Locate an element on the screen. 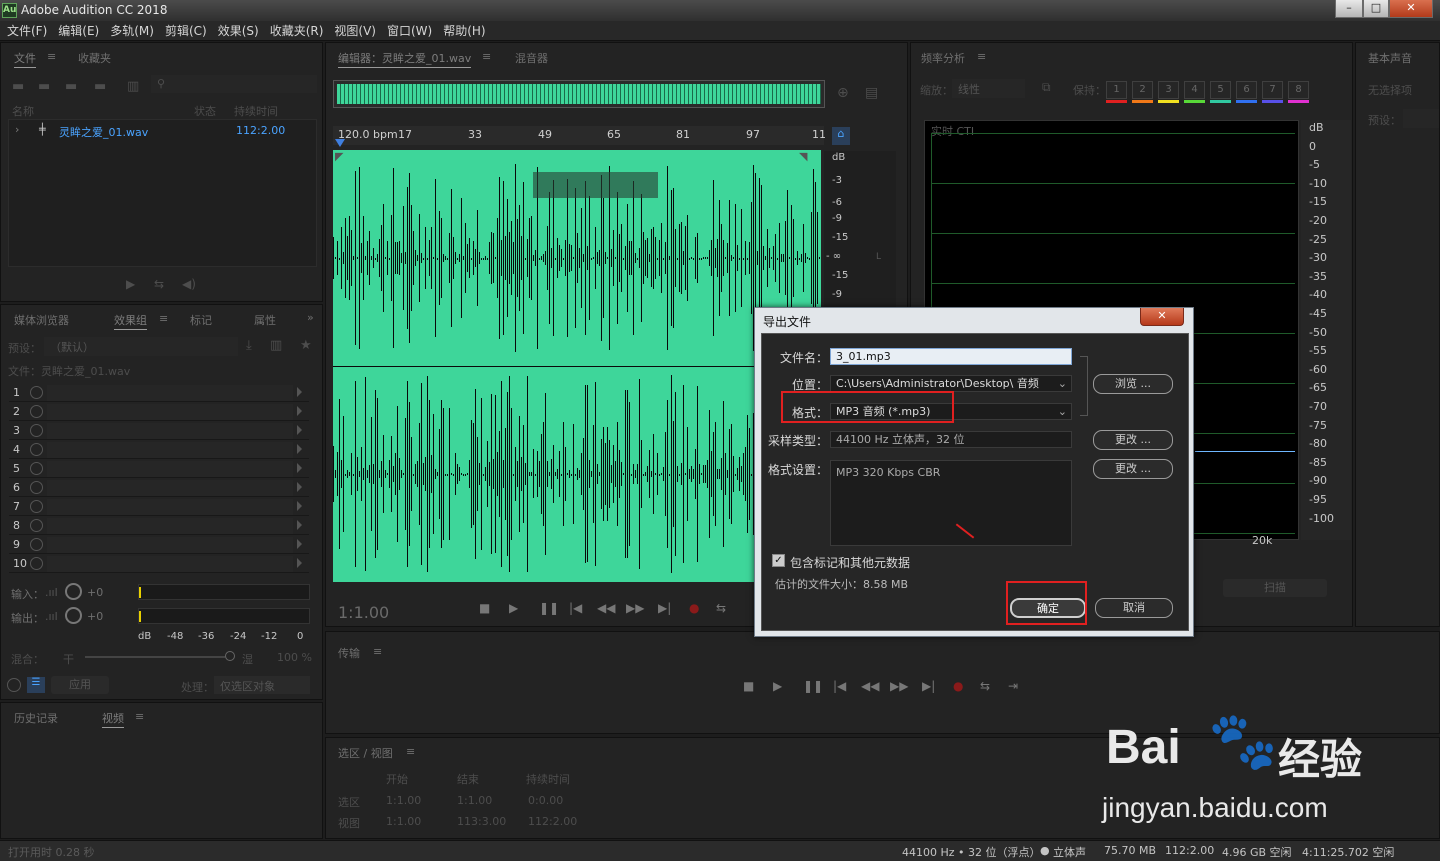  essential-preset-dropdown is located at coordinates (1421, 118).